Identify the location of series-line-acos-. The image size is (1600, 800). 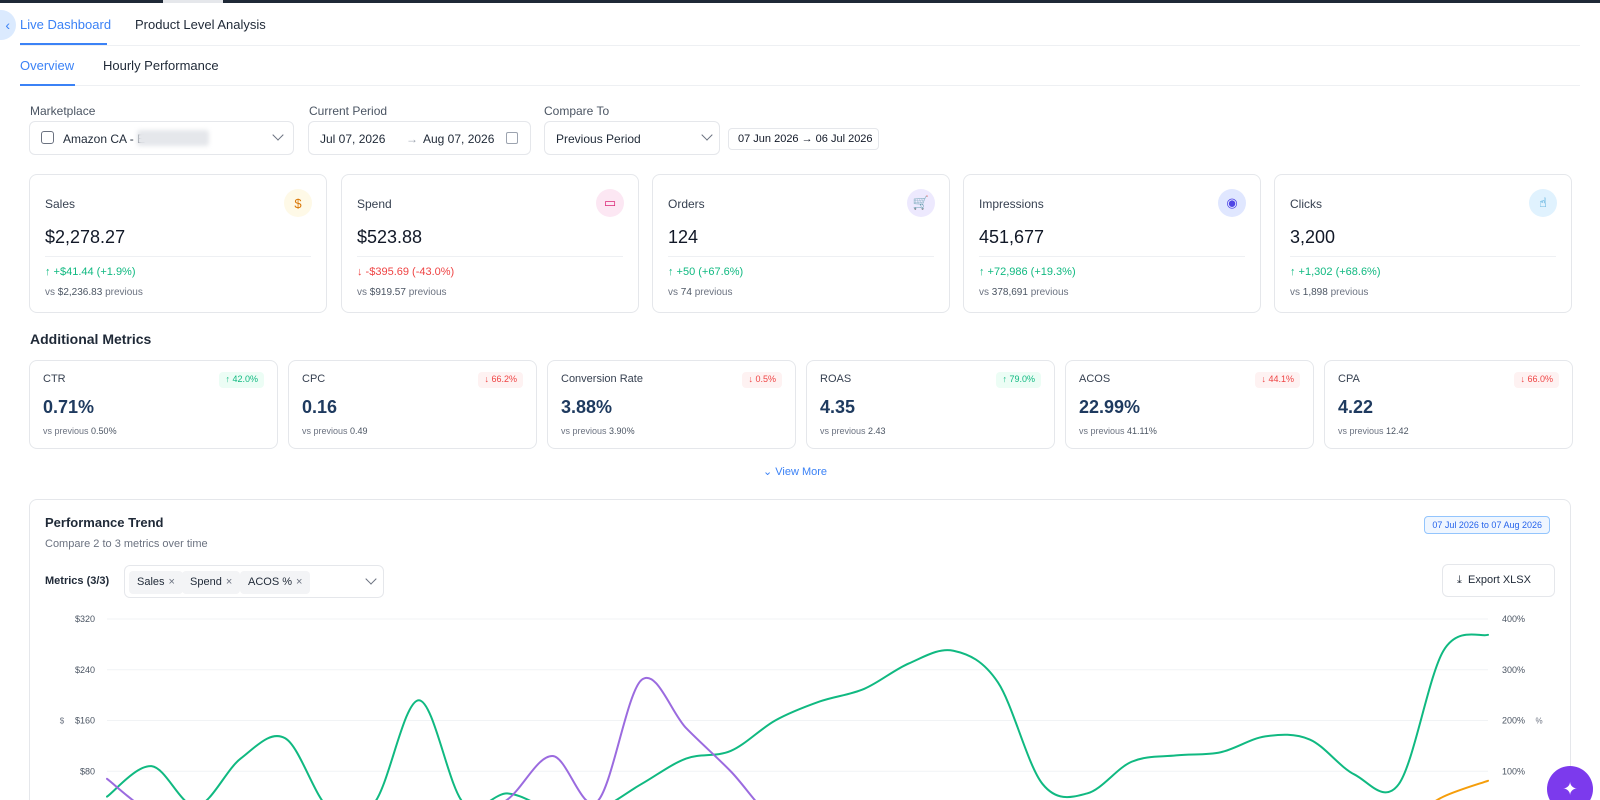
(431, 738).